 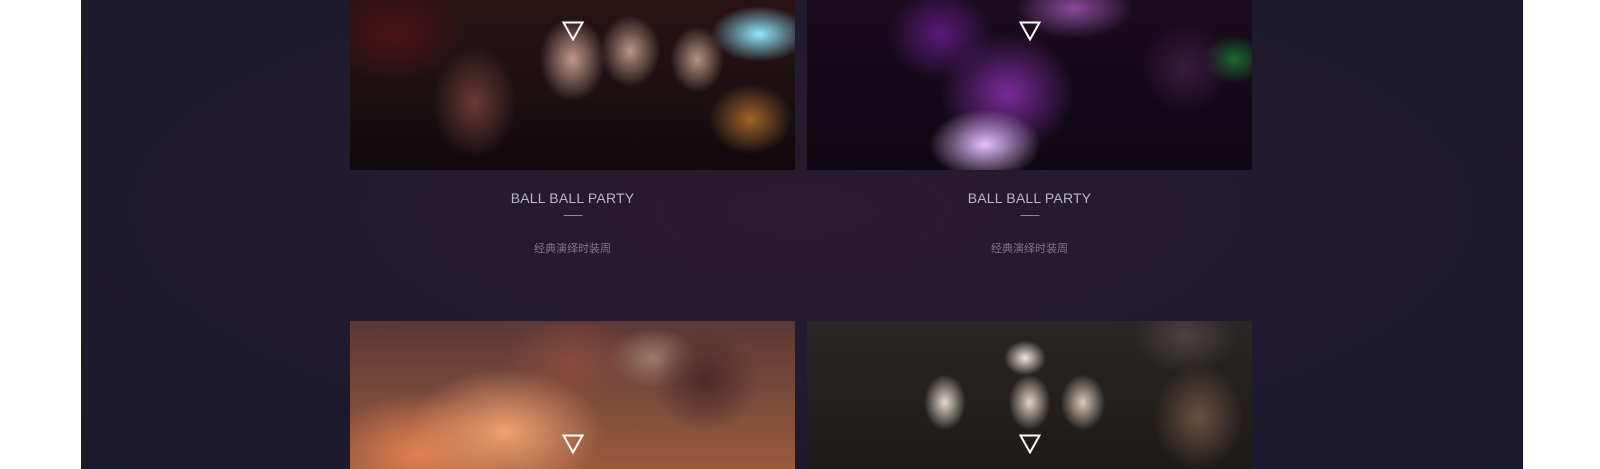 I want to click on sepia-portrait-photo, so click(x=1029, y=395).